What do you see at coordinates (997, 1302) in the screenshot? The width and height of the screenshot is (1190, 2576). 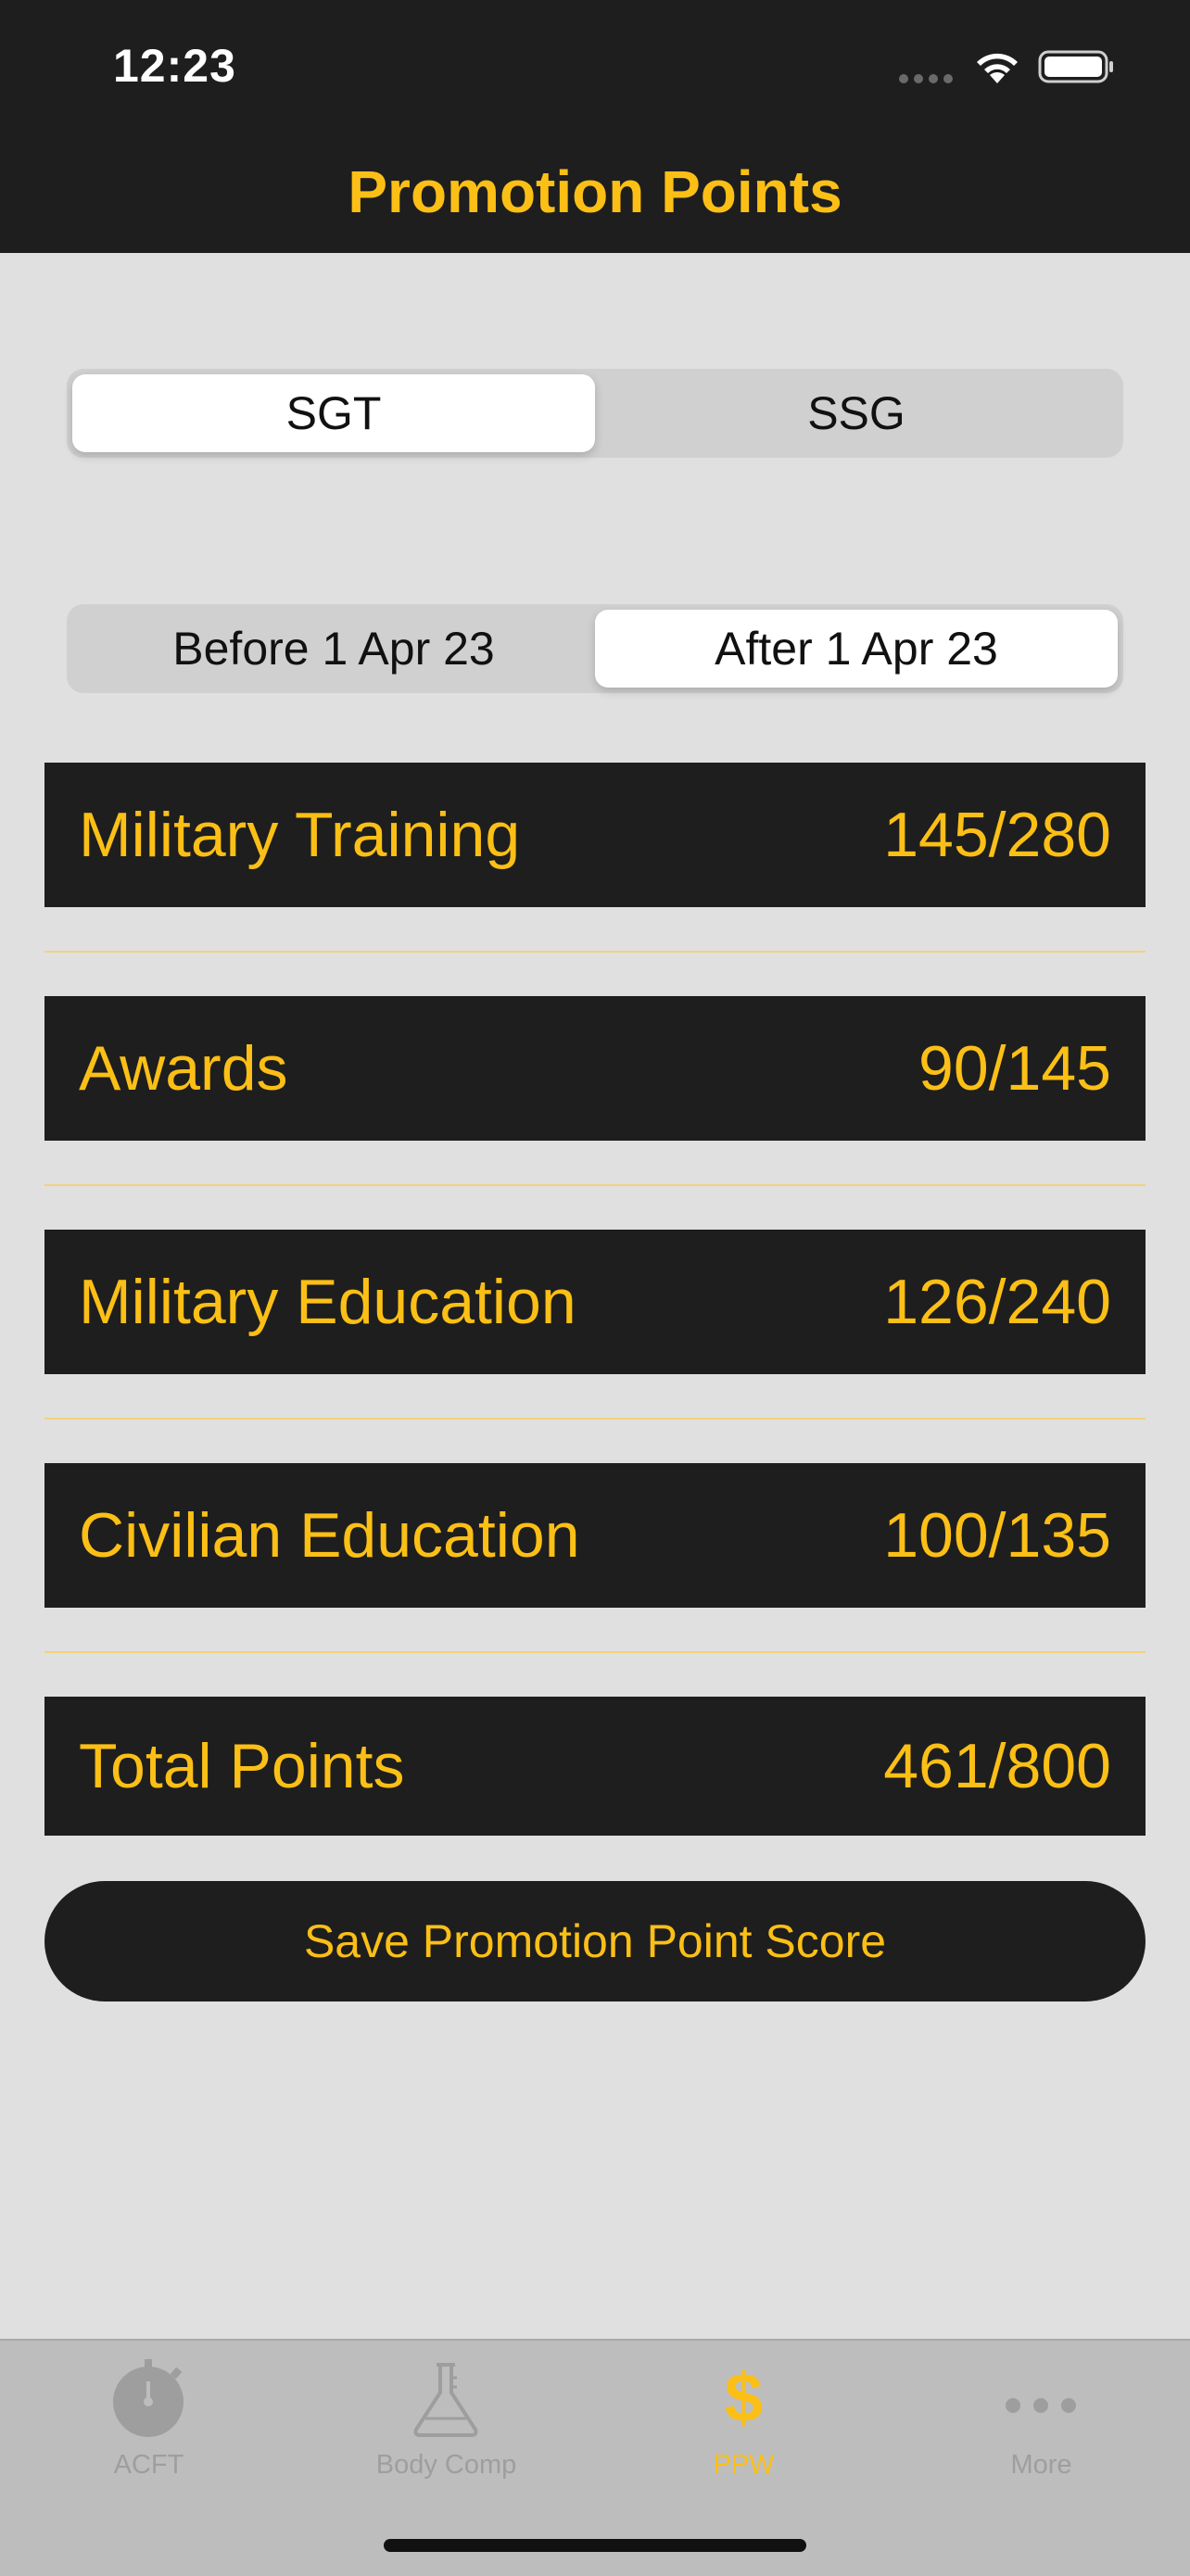 I see `category-score: 126/240` at bounding box center [997, 1302].